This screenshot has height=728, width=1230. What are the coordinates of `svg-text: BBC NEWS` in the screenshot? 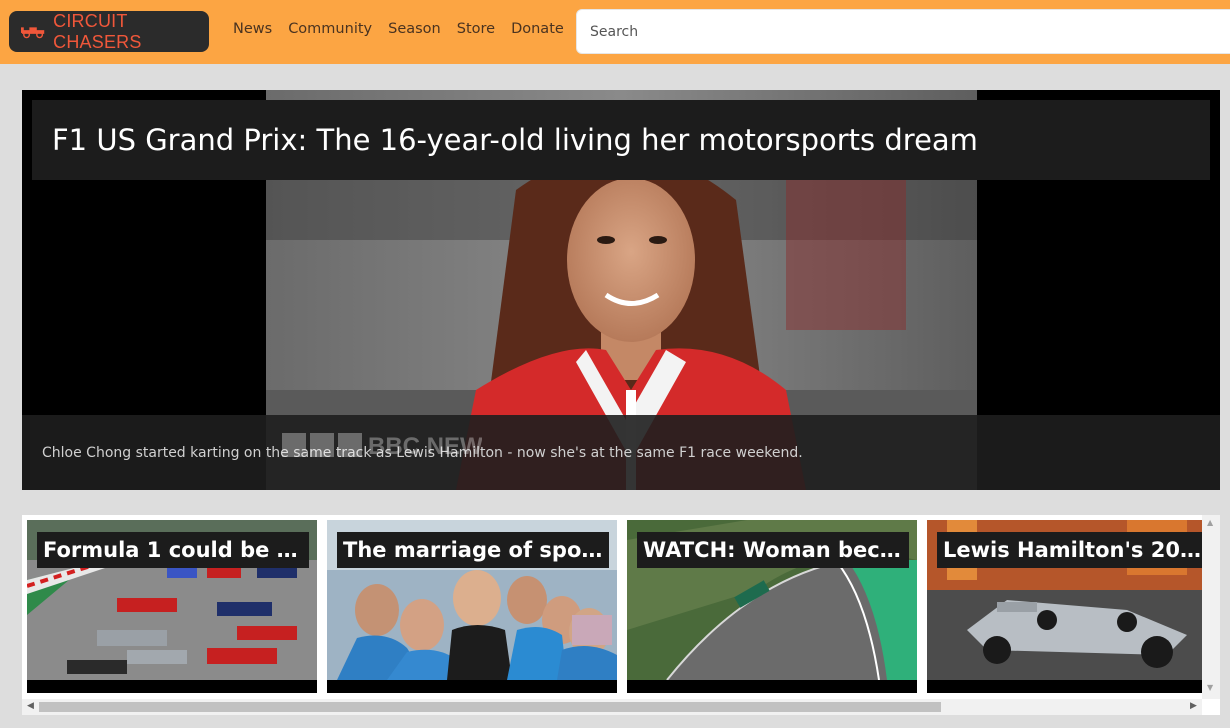 It's located at (425, 446).